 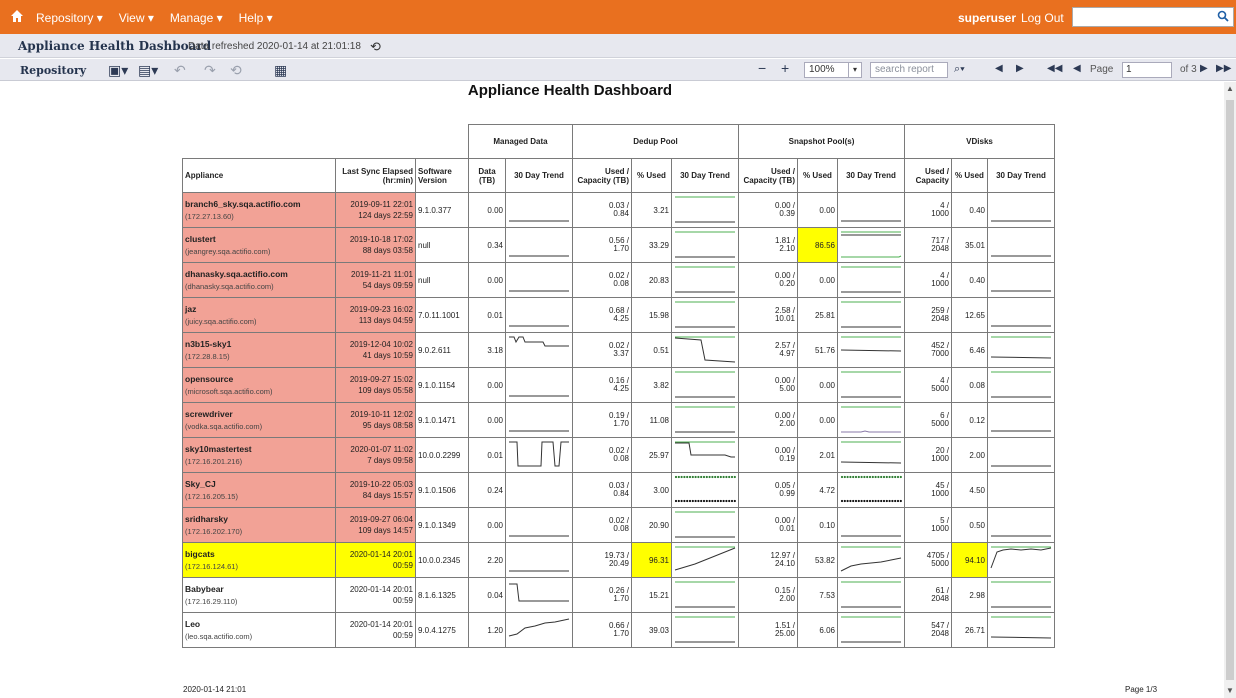 What do you see at coordinates (928, 385) in the screenshot?
I see `vdisk-used-capacity: 4 /5000` at bounding box center [928, 385].